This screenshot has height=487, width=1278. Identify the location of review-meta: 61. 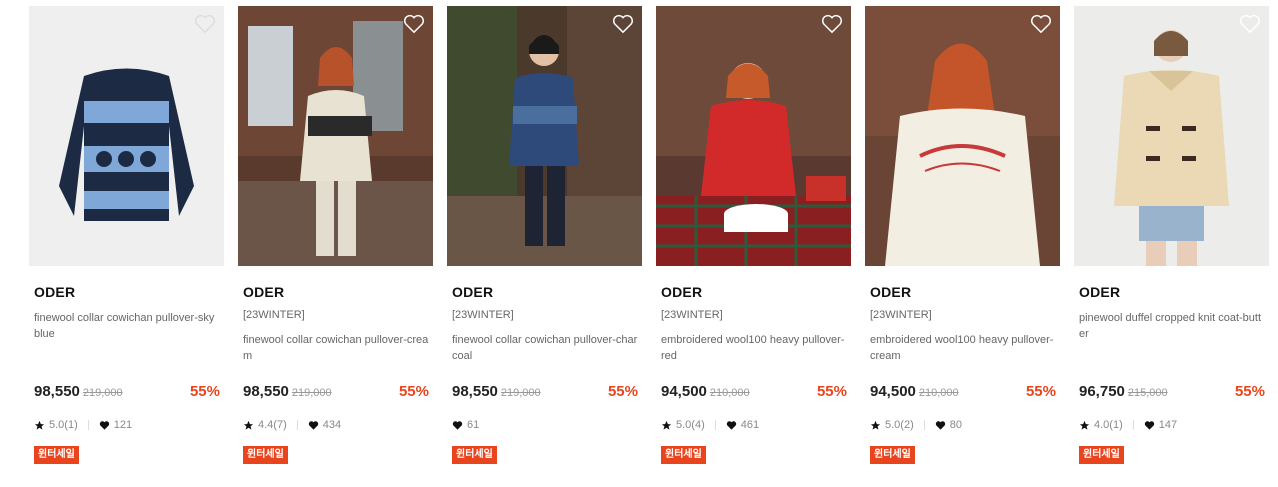
(465, 425).